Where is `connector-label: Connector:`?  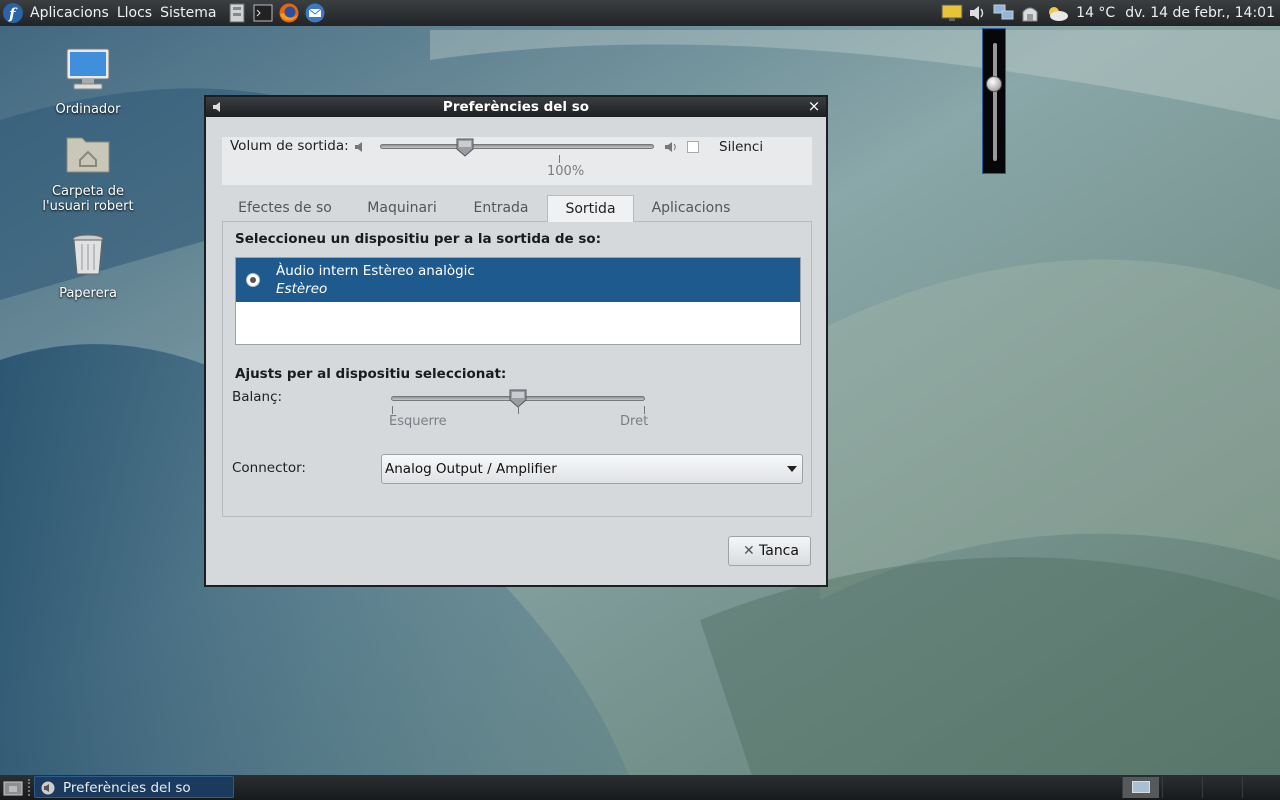
connector-label: Connector: is located at coordinates (269, 468).